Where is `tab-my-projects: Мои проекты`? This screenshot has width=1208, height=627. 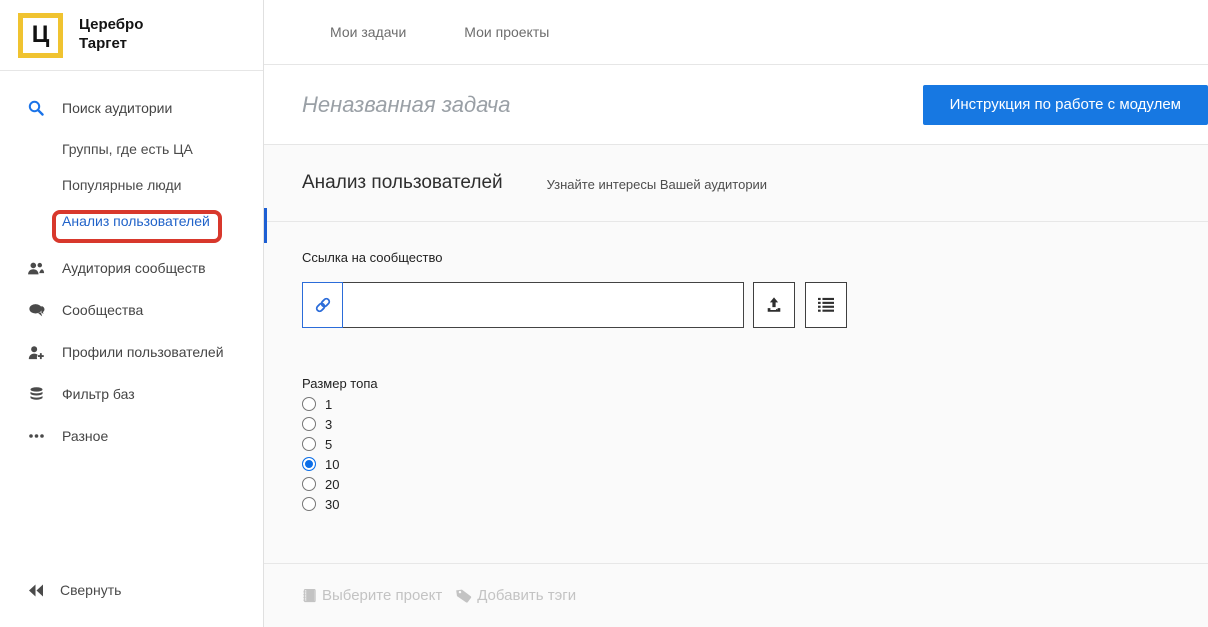 tab-my-projects: Мои проекты is located at coordinates (506, 32).